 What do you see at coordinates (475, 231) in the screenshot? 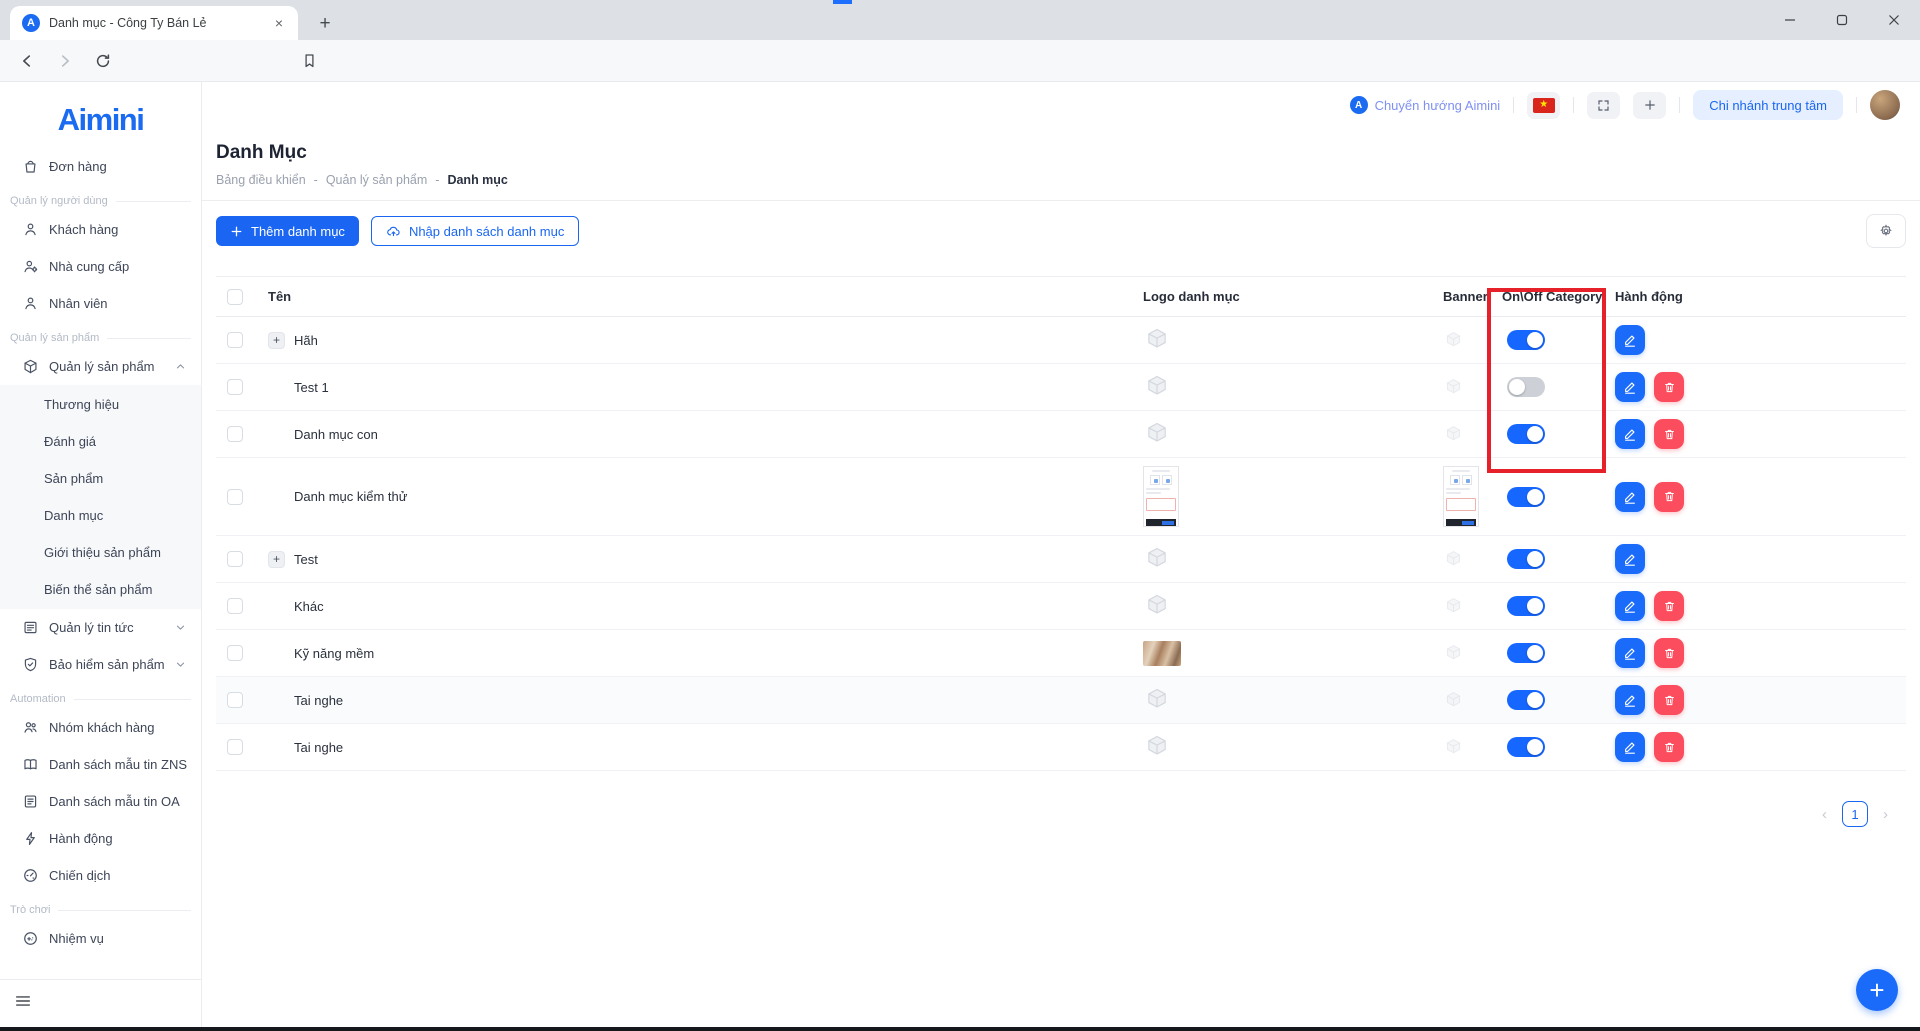
I see `import-categories-button: Nhập danh sách danh mục` at bounding box center [475, 231].